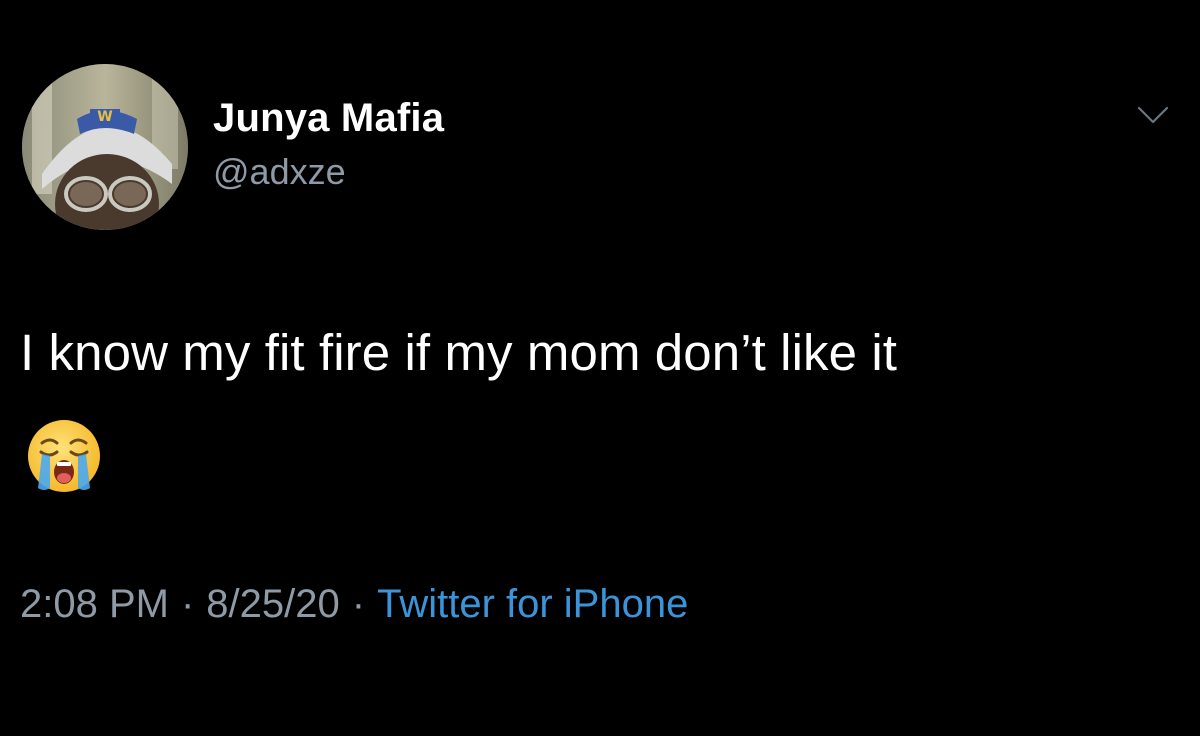 The height and width of the screenshot is (736, 1200). Describe the element at coordinates (94, 604) in the screenshot. I see `tweet-time: 2:08 PM` at that location.